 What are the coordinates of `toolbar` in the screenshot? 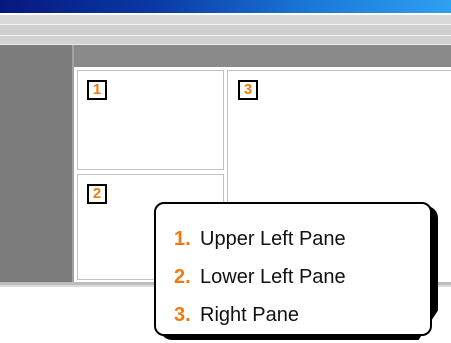 It's located at (225, 30).